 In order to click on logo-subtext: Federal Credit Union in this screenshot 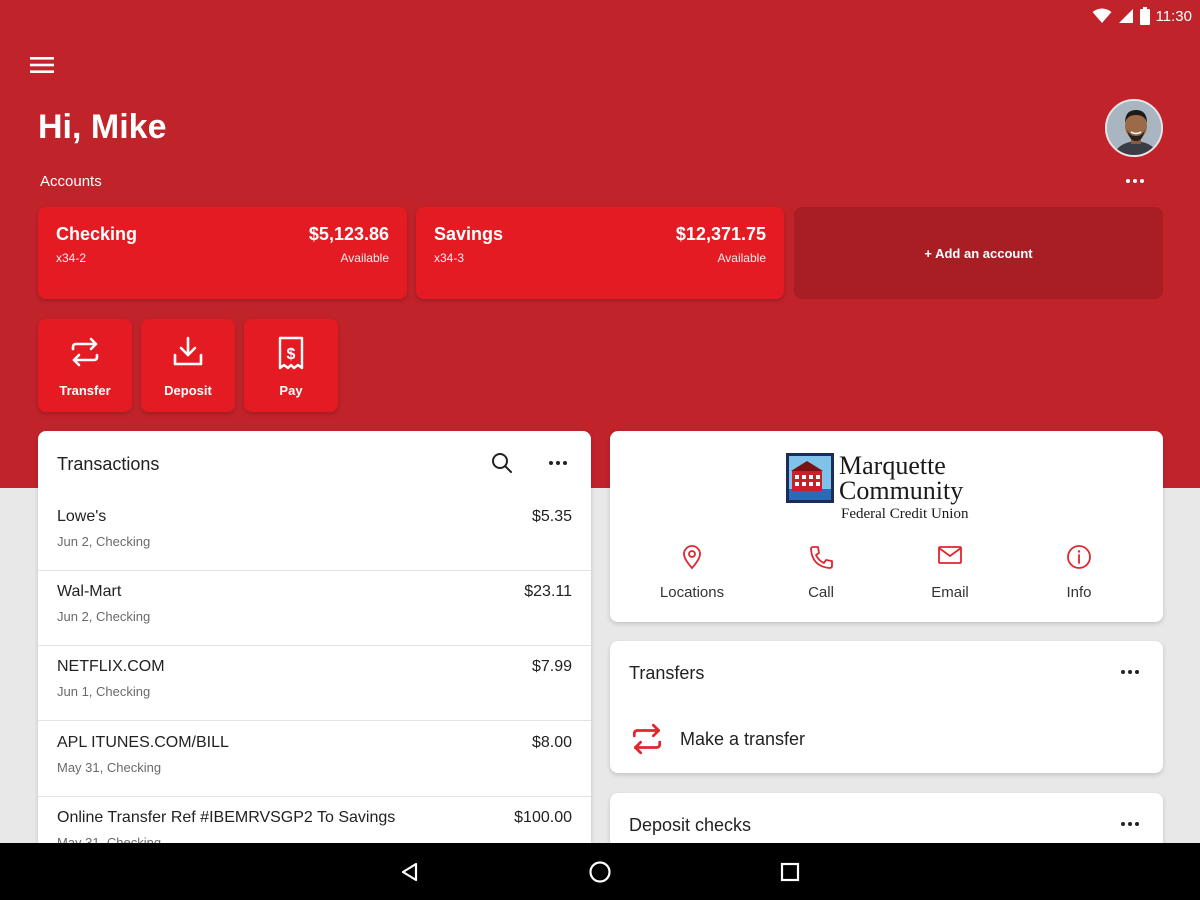, I will do `click(905, 514)`.